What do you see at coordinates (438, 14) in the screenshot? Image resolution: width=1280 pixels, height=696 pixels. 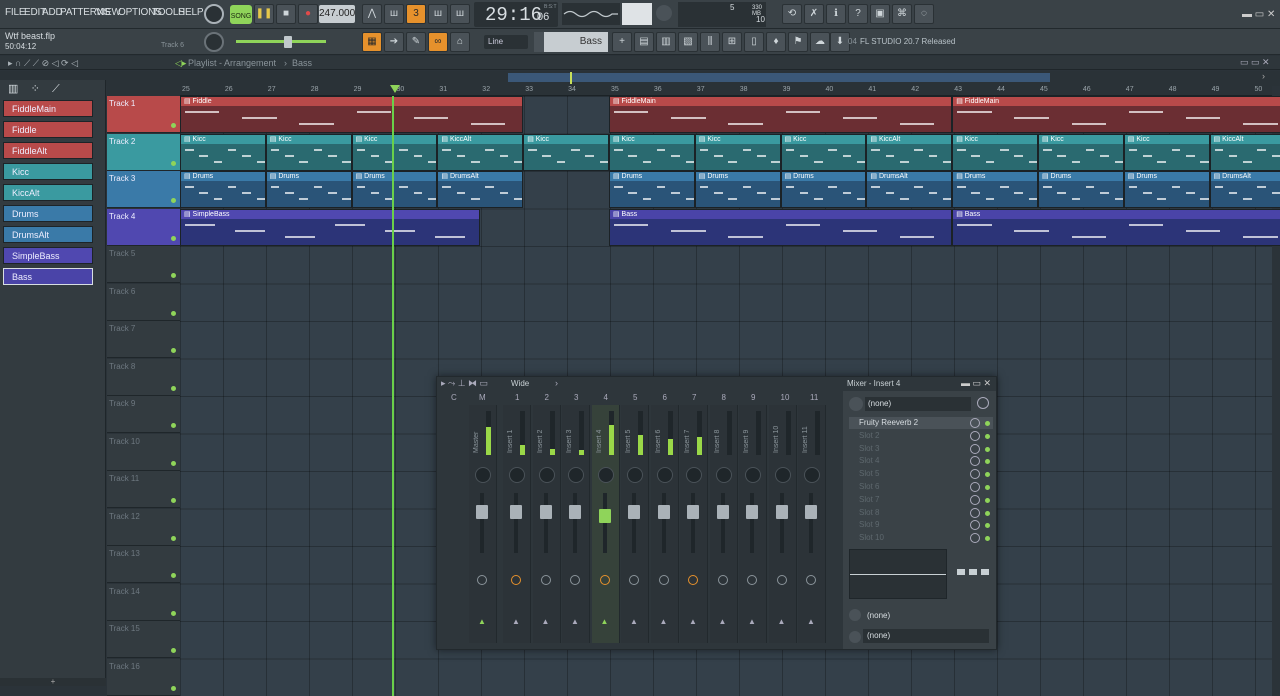 I see `blend-notes-button: ш` at bounding box center [438, 14].